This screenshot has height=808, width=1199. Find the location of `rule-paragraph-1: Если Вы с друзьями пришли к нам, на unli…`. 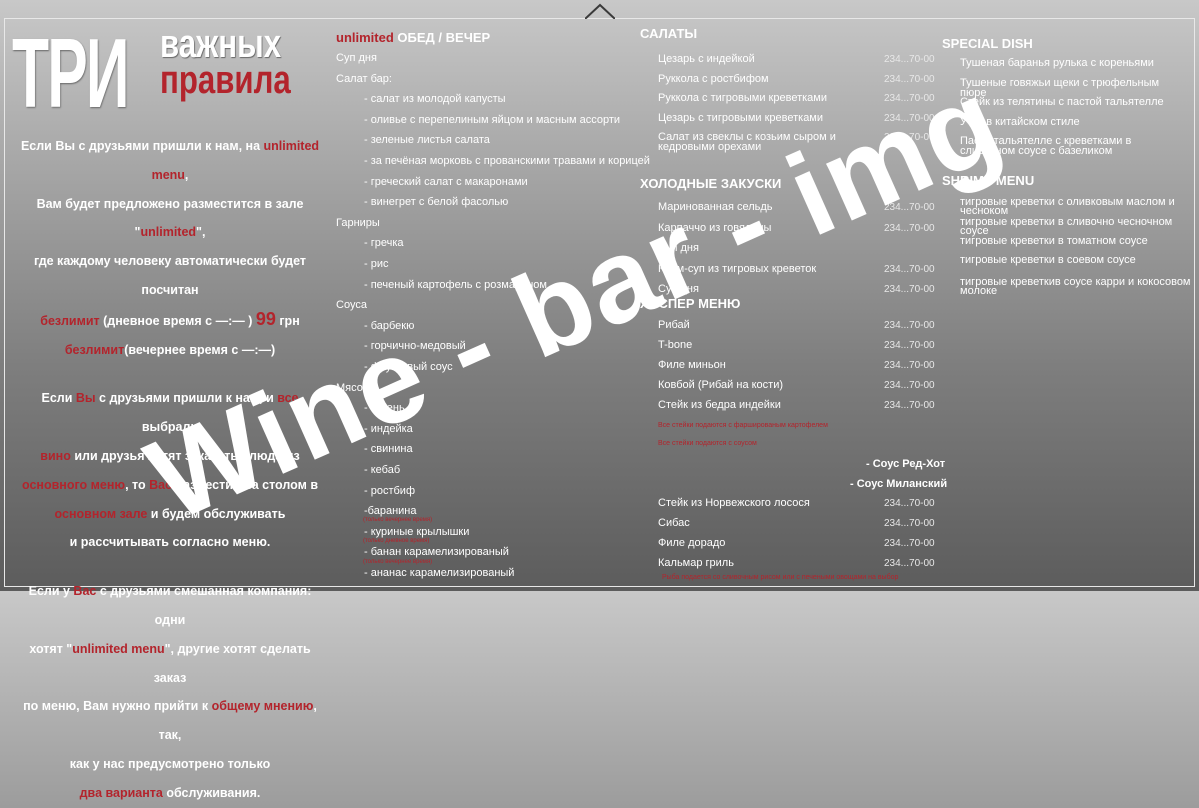

rule-paragraph-1: Если Вы с друзьями пришли к нам, на unli… is located at coordinates (170, 248).